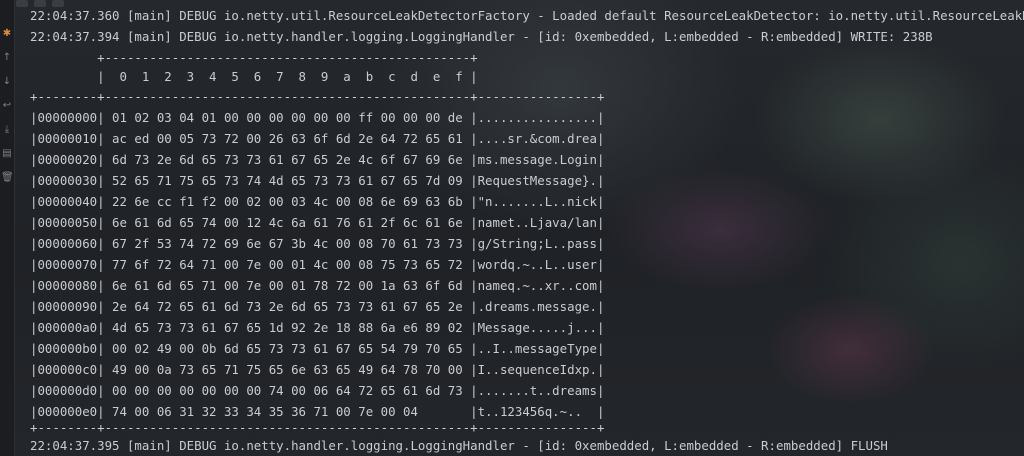  What do you see at coordinates (7, 34) in the screenshot?
I see `debug-icon: ✱` at bounding box center [7, 34].